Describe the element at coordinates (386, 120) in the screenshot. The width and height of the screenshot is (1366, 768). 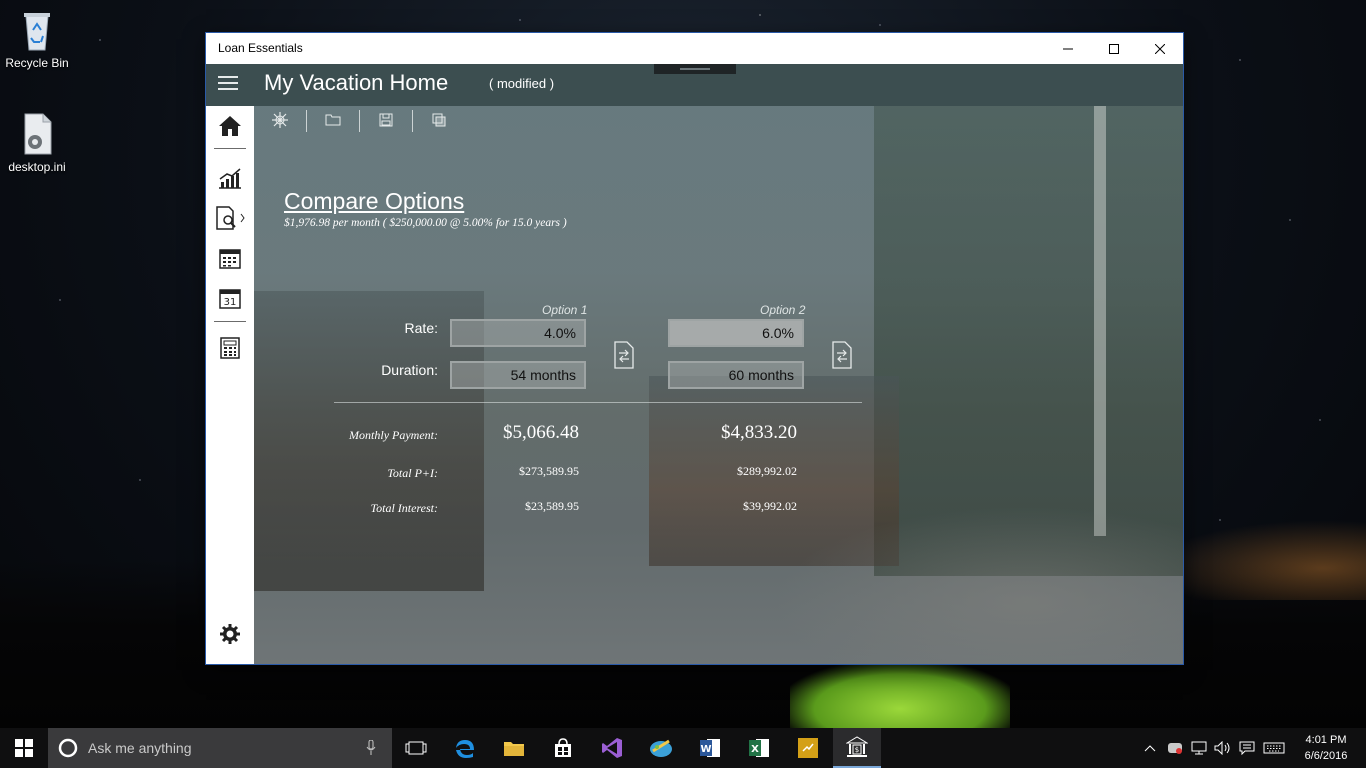
I see `save-button` at that location.